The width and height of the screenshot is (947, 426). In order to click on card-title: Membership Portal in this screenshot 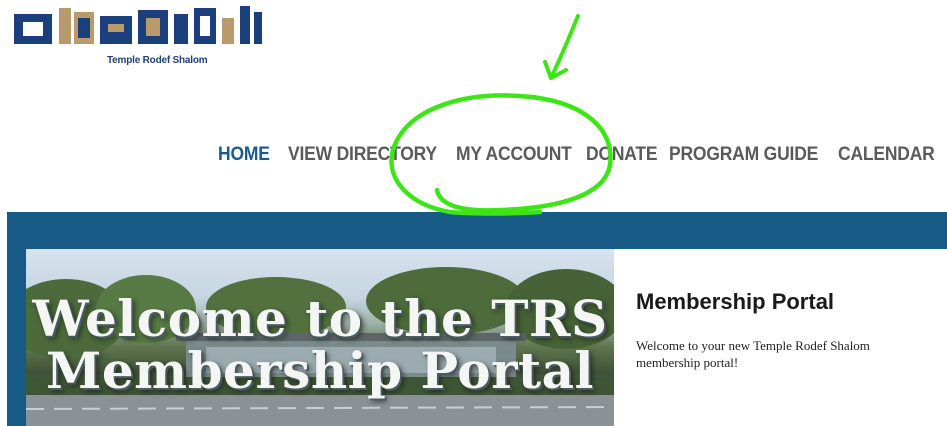, I will do `click(735, 301)`.